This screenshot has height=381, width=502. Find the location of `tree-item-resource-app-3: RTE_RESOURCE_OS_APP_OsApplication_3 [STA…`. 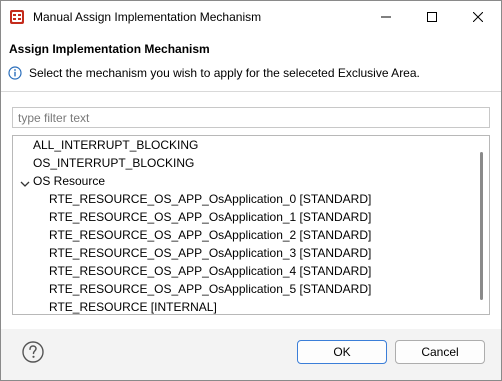

tree-item-resource-app-3: RTE_RESOURCE_OS_APP_OsApplication_3 [STA… is located at coordinates (210, 253).